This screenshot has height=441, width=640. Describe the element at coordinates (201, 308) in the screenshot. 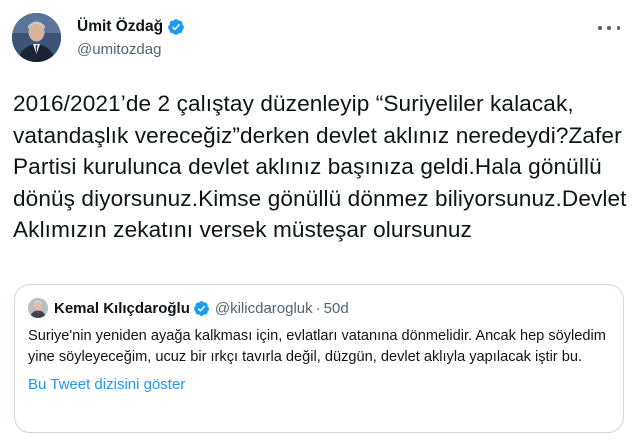

I see `quoted-verified-badge-icon` at that location.